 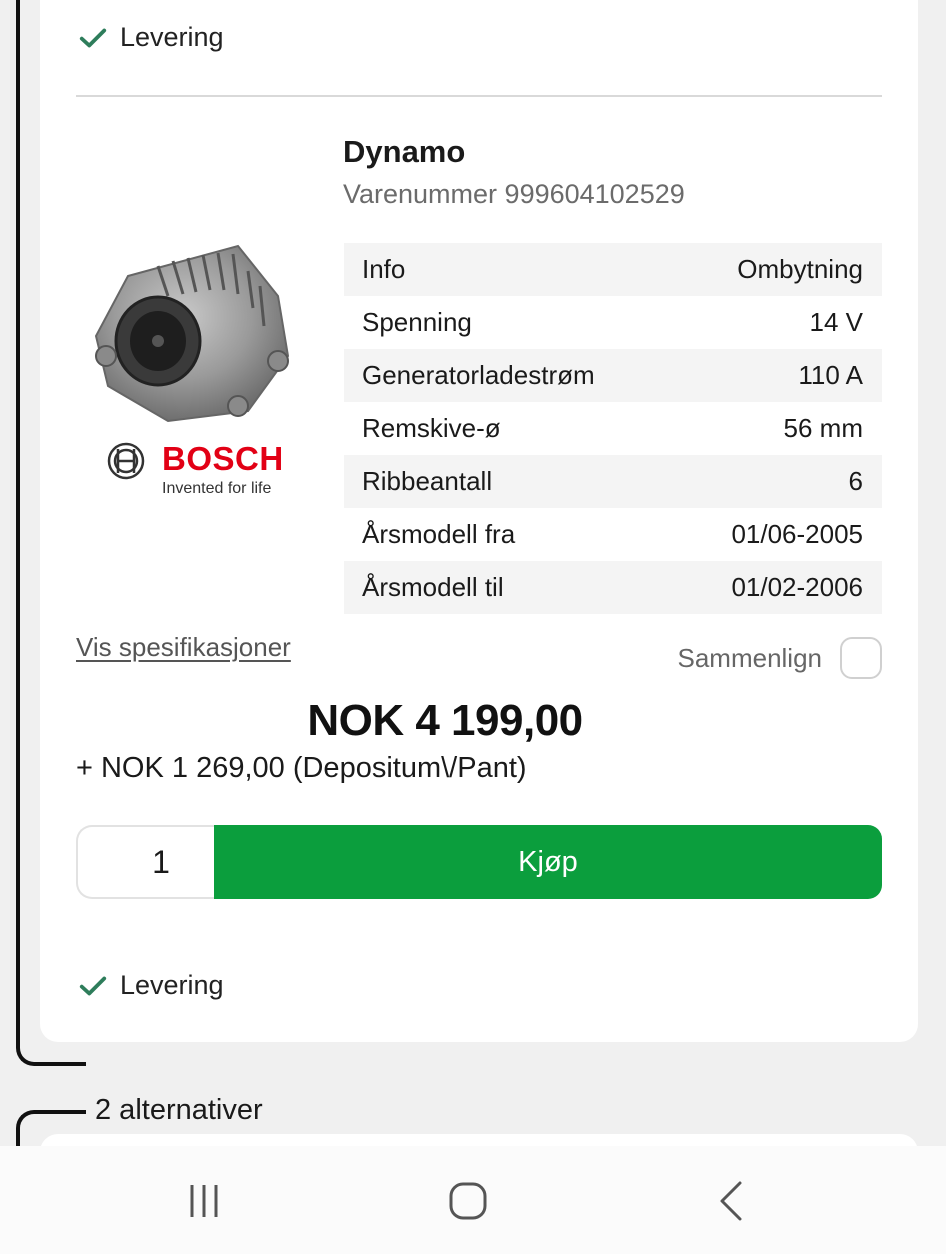 I want to click on compare-toggle: Sammenlign, so click(x=779, y=658).